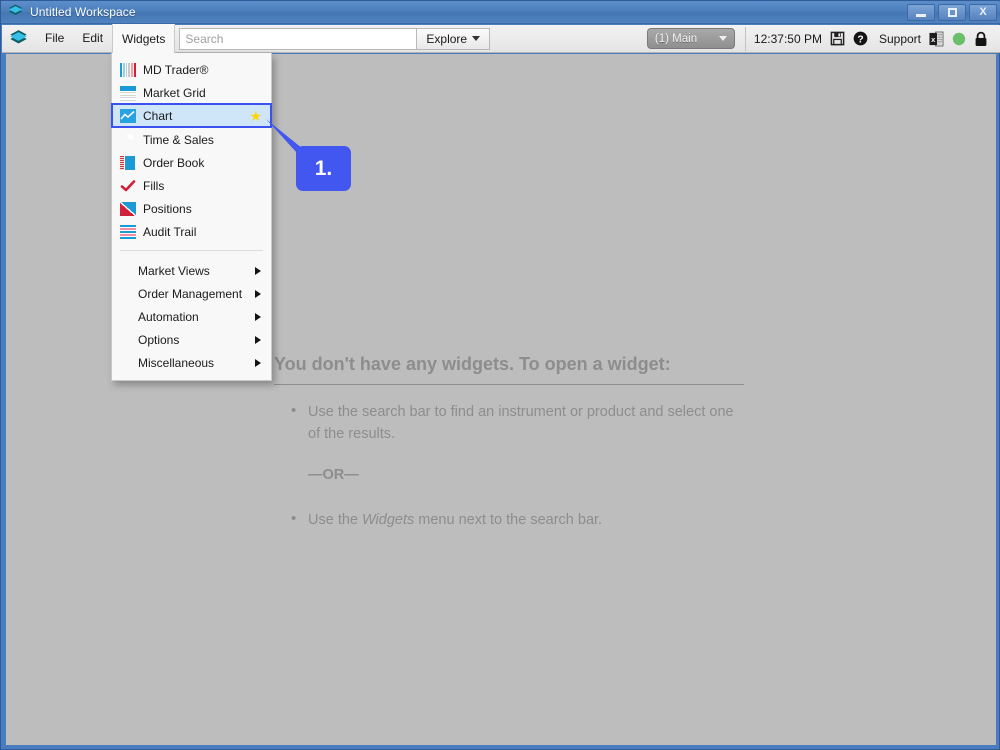 This screenshot has height=750, width=1000. Describe the element at coordinates (128, 140) in the screenshot. I see `time-and-sales-icon` at that location.